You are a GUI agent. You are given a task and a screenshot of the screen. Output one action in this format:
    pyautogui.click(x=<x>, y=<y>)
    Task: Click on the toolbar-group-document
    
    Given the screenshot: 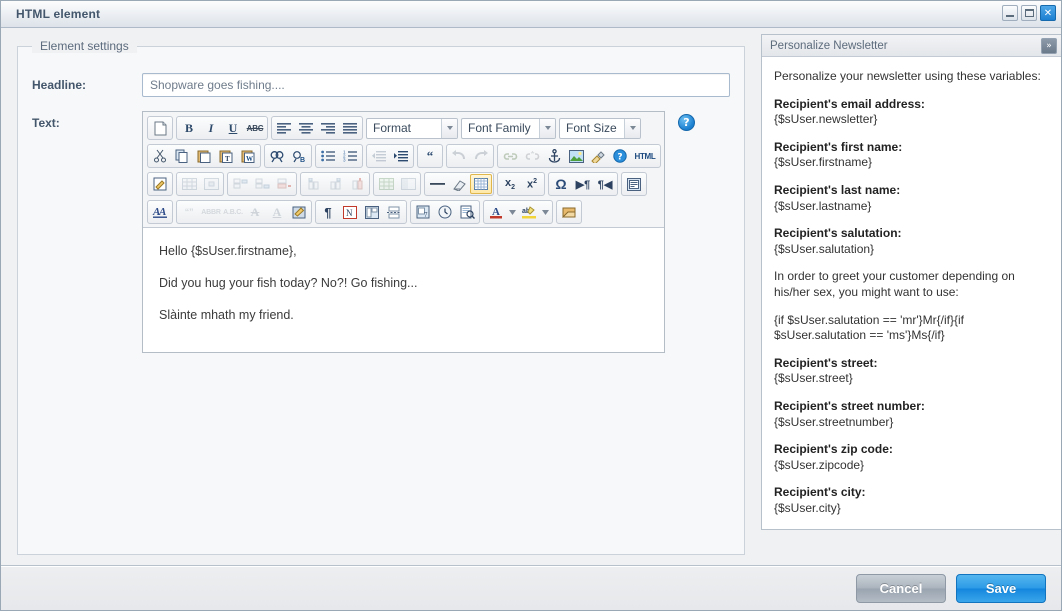 What is the action you would take?
    pyautogui.click(x=160, y=128)
    